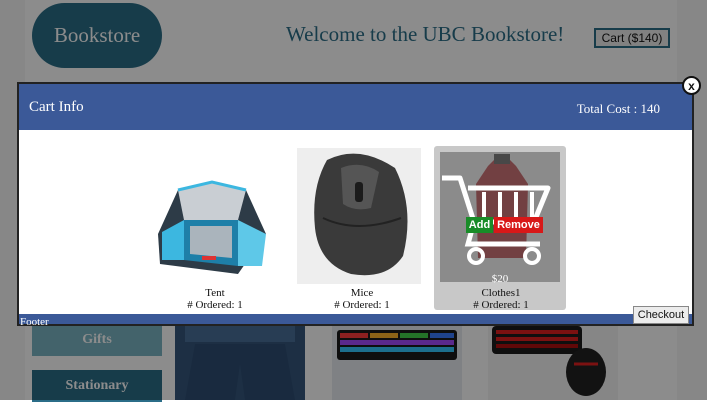 The height and width of the screenshot is (402, 707). I want to click on modal-footer, so click(355, 319).